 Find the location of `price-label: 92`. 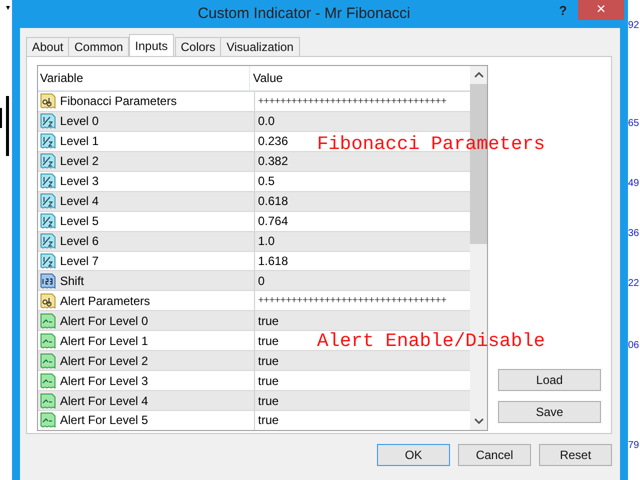

price-label: 92 is located at coordinates (634, 25).